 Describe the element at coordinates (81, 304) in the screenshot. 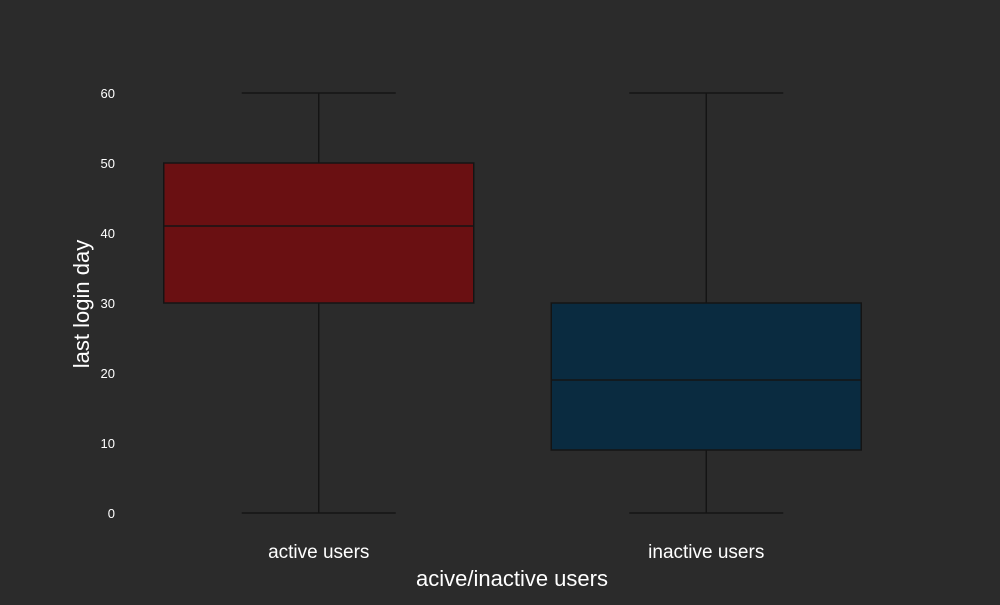

I see `y-axis-label: last login day` at that location.